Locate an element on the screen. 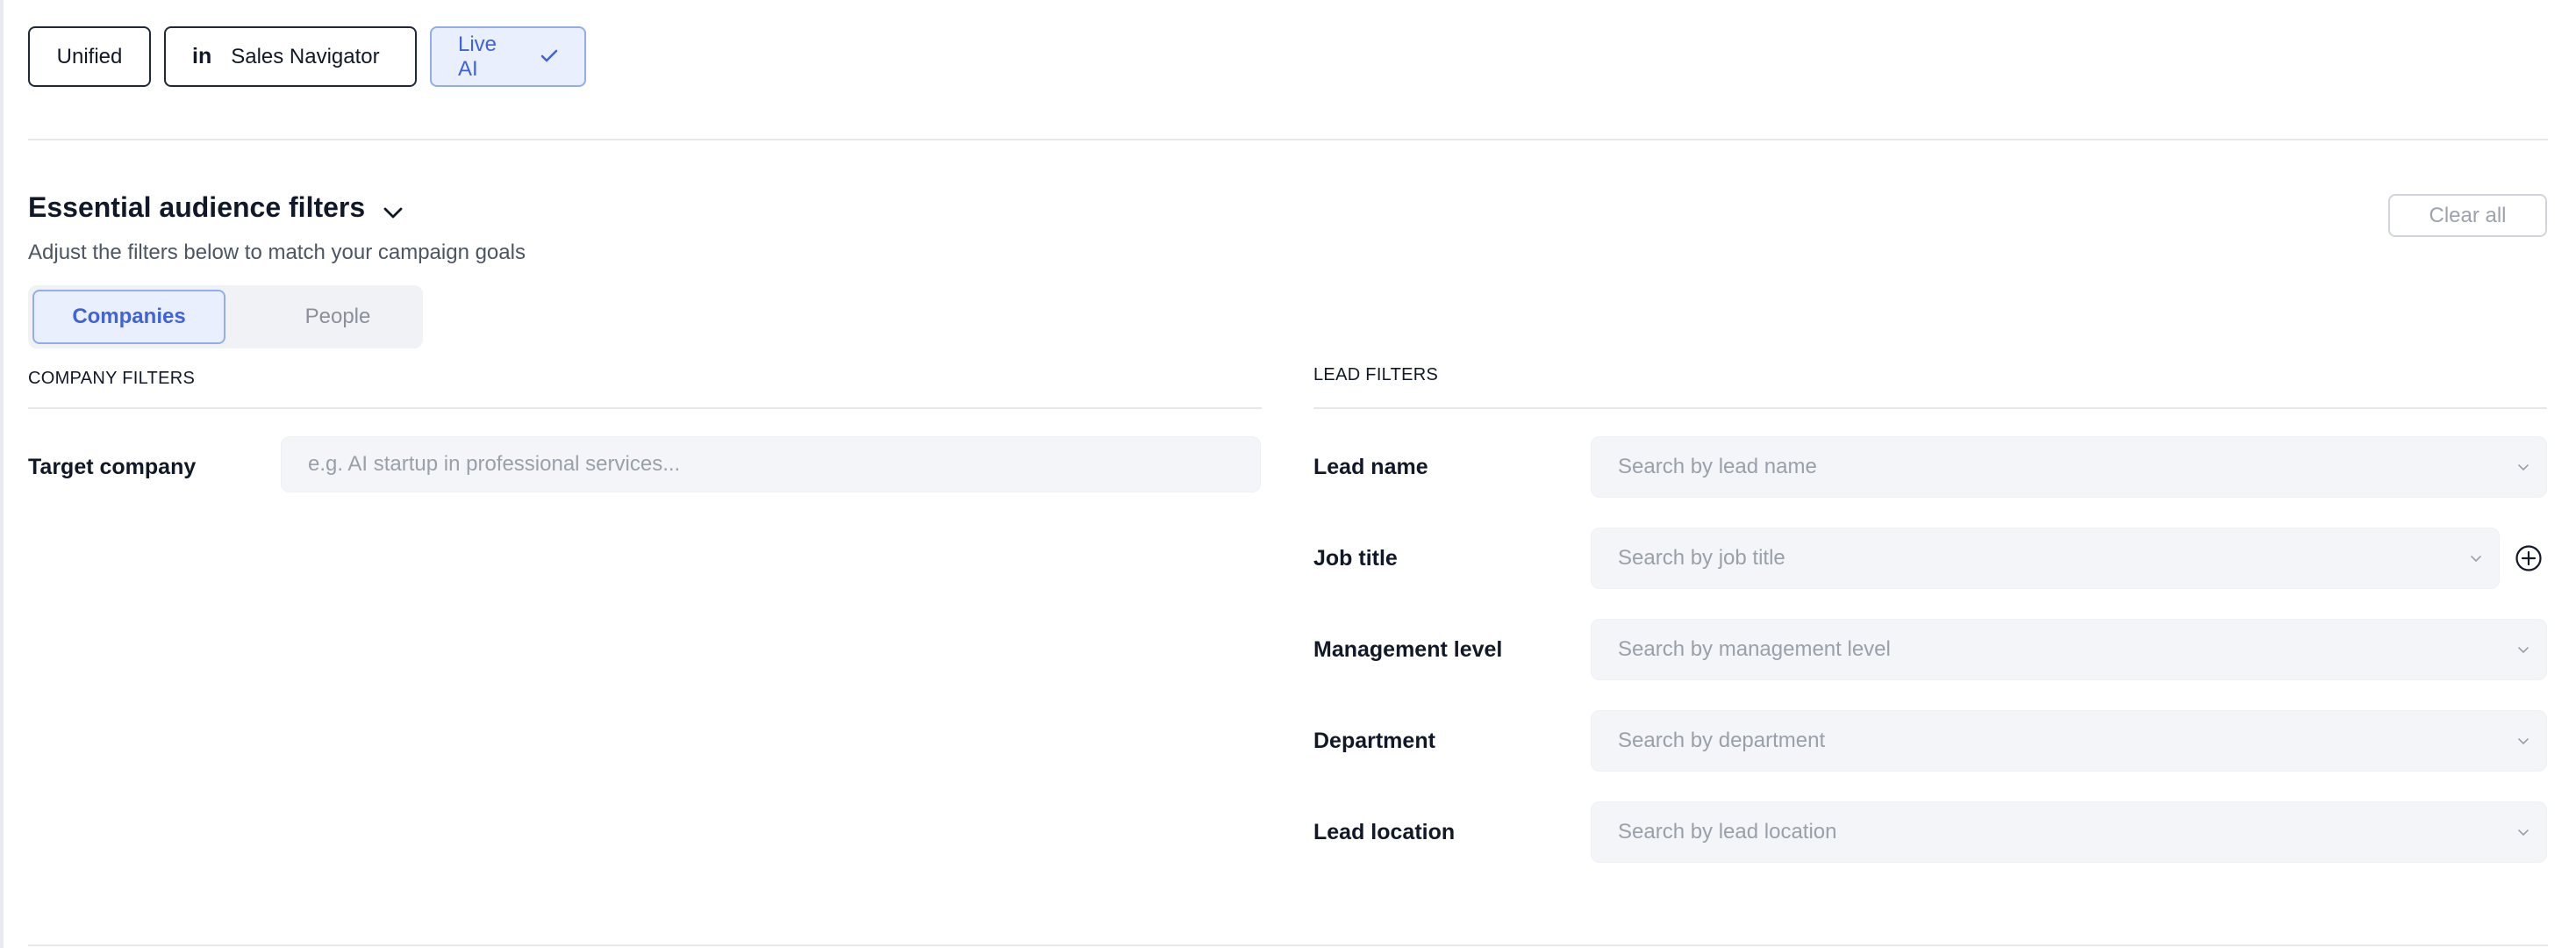 The height and width of the screenshot is (948, 2576). department-select: Search by department is located at coordinates (2069, 741).